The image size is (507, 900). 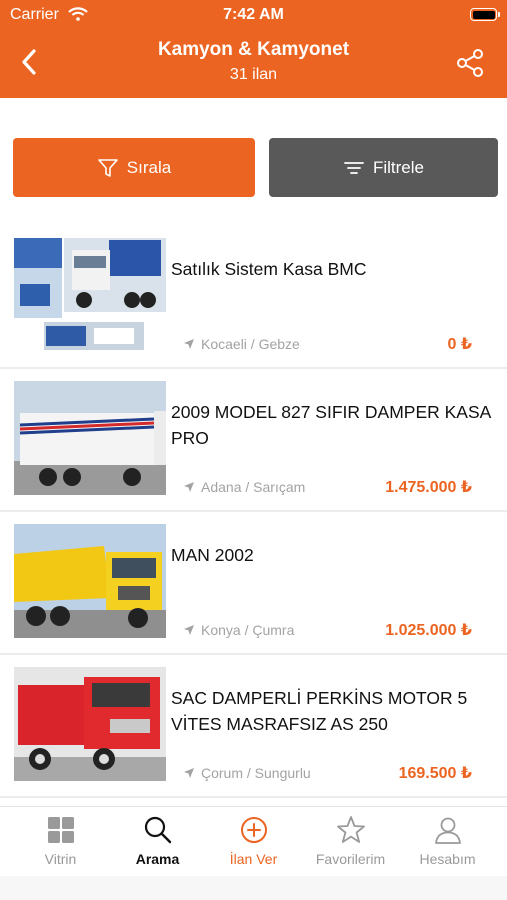 I want to click on location-text: Kocaeli / Gebze, so click(x=250, y=344).